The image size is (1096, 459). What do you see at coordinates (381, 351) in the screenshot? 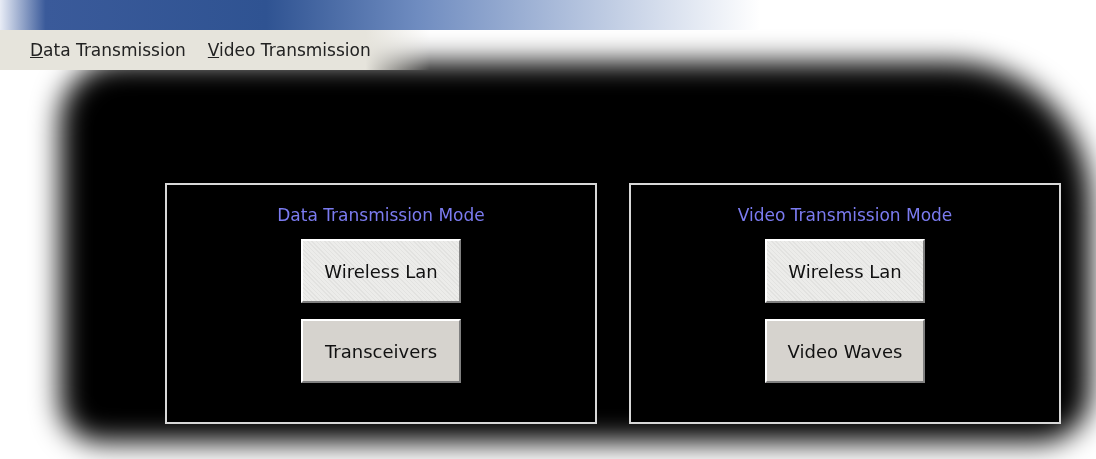
I see `mode-button: Transceivers` at bounding box center [381, 351].